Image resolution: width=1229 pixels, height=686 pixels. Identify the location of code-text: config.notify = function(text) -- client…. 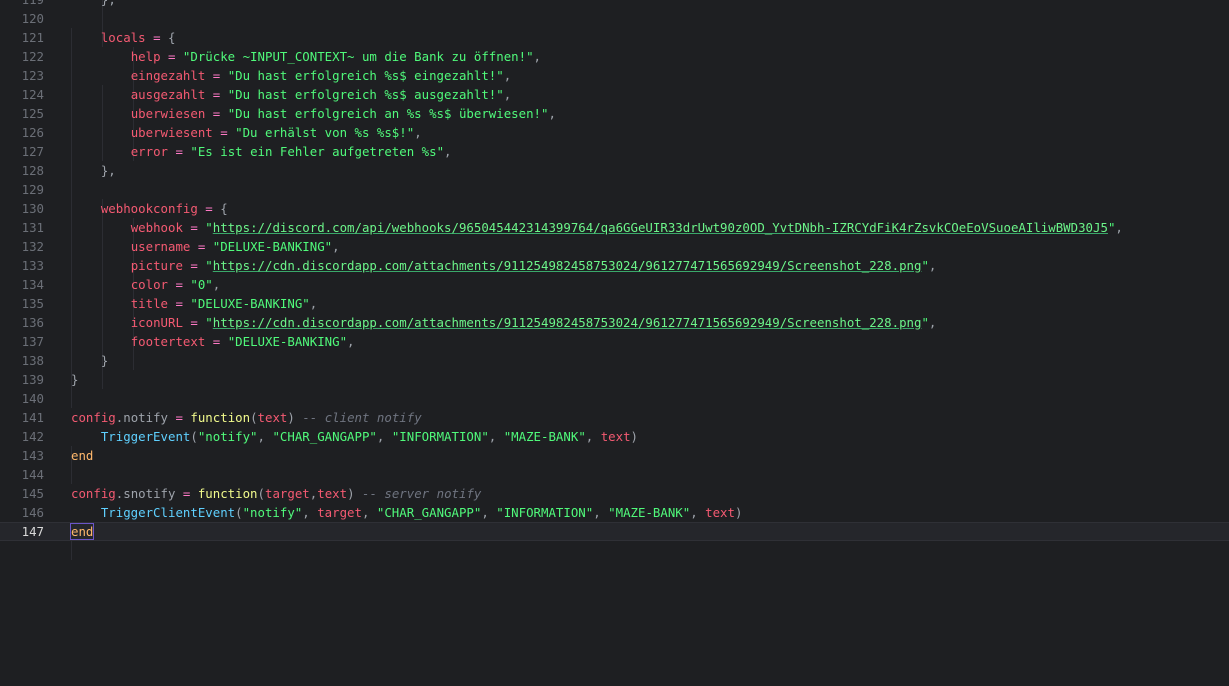
(246, 417).